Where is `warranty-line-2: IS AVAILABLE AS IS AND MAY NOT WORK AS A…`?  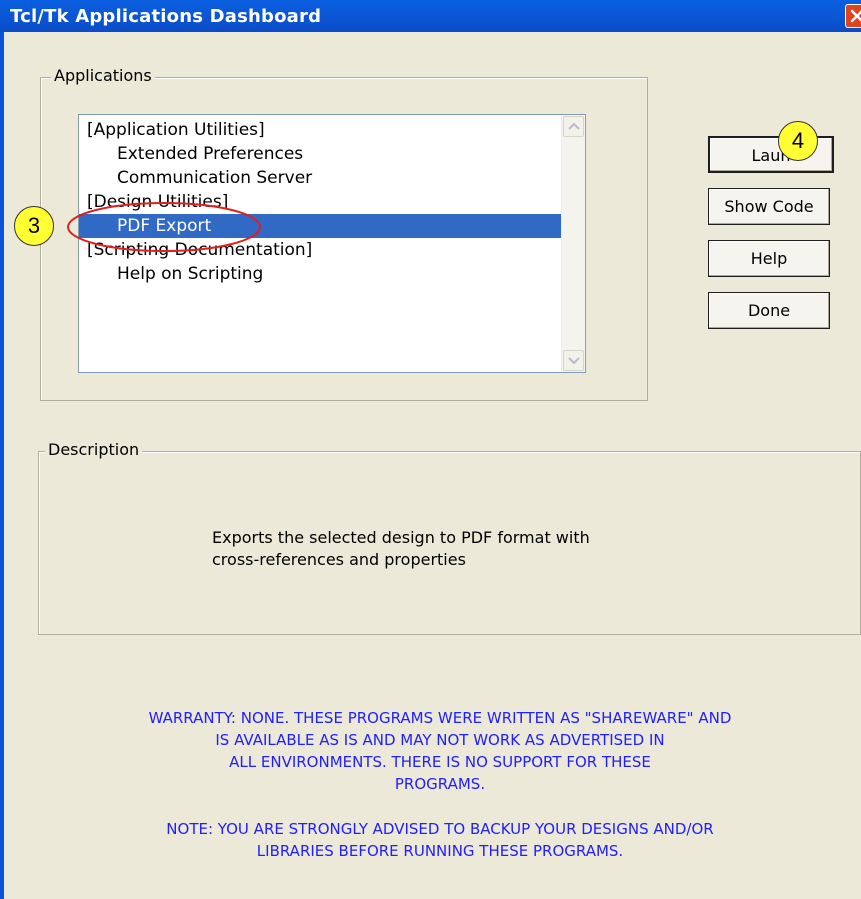 warranty-line-2: IS AVAILABLE AS IS AND MAY NOT WORK AS A… is located at coordinates (440, 740).